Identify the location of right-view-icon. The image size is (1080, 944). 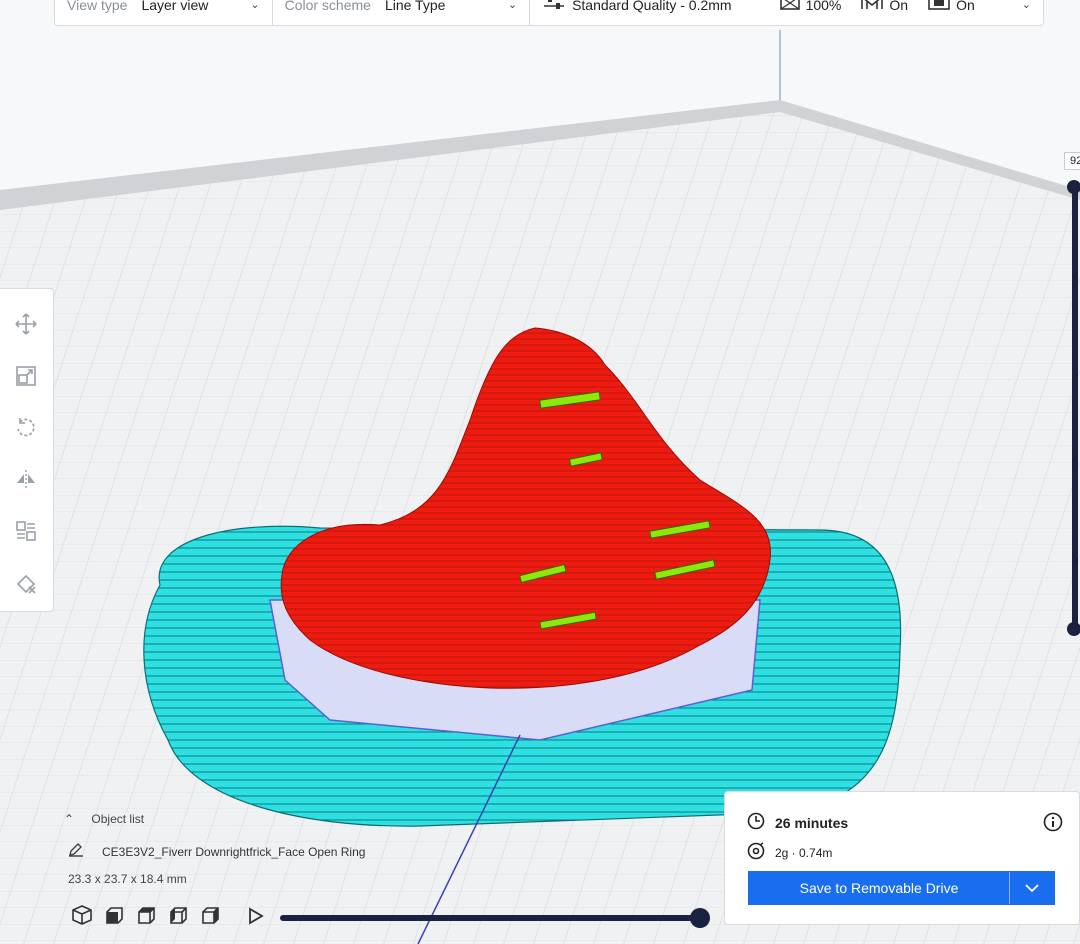
(210, 917).